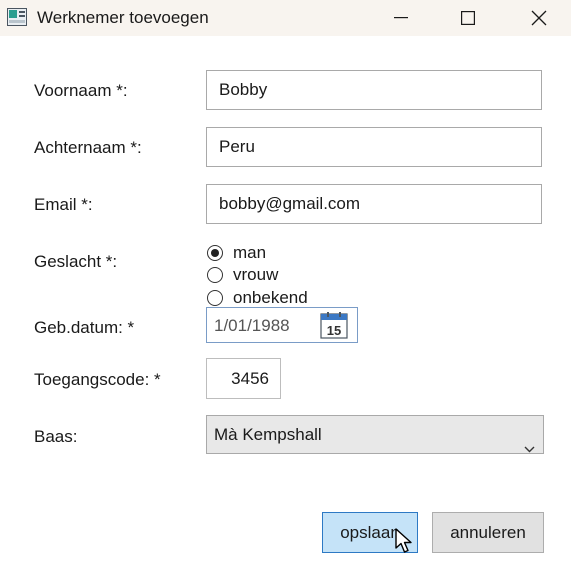 This screenshot has width=571, height=578. Describe the element at coordinates (375, 434) in the screenshot. I see `boss-select: Mà Kempshall` at that location.